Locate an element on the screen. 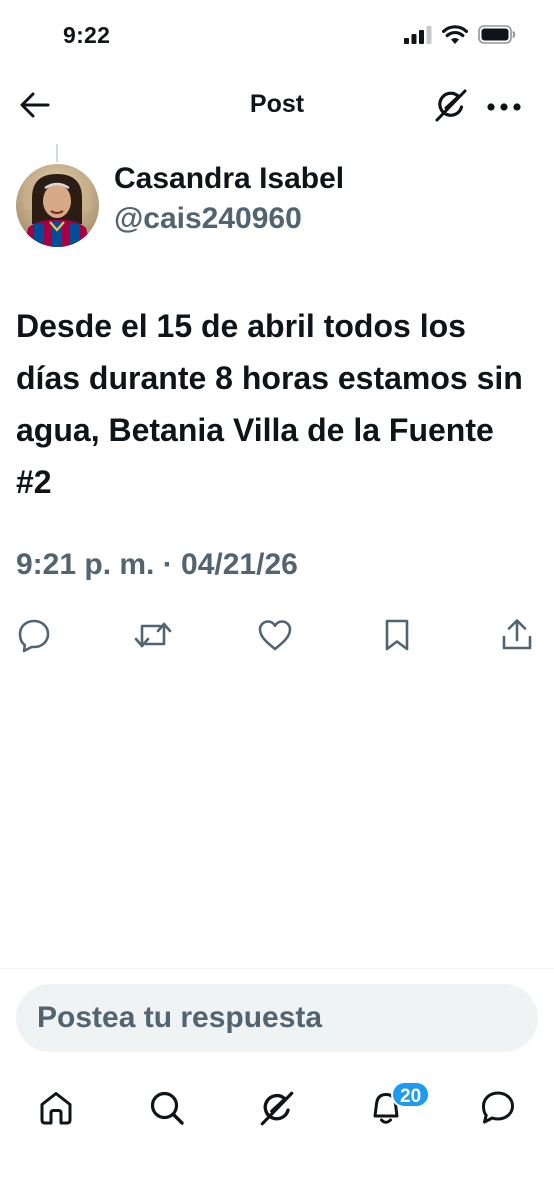 This screenshot has width=554, height=1200. tab-messages is located at coordinates (498, 1110).